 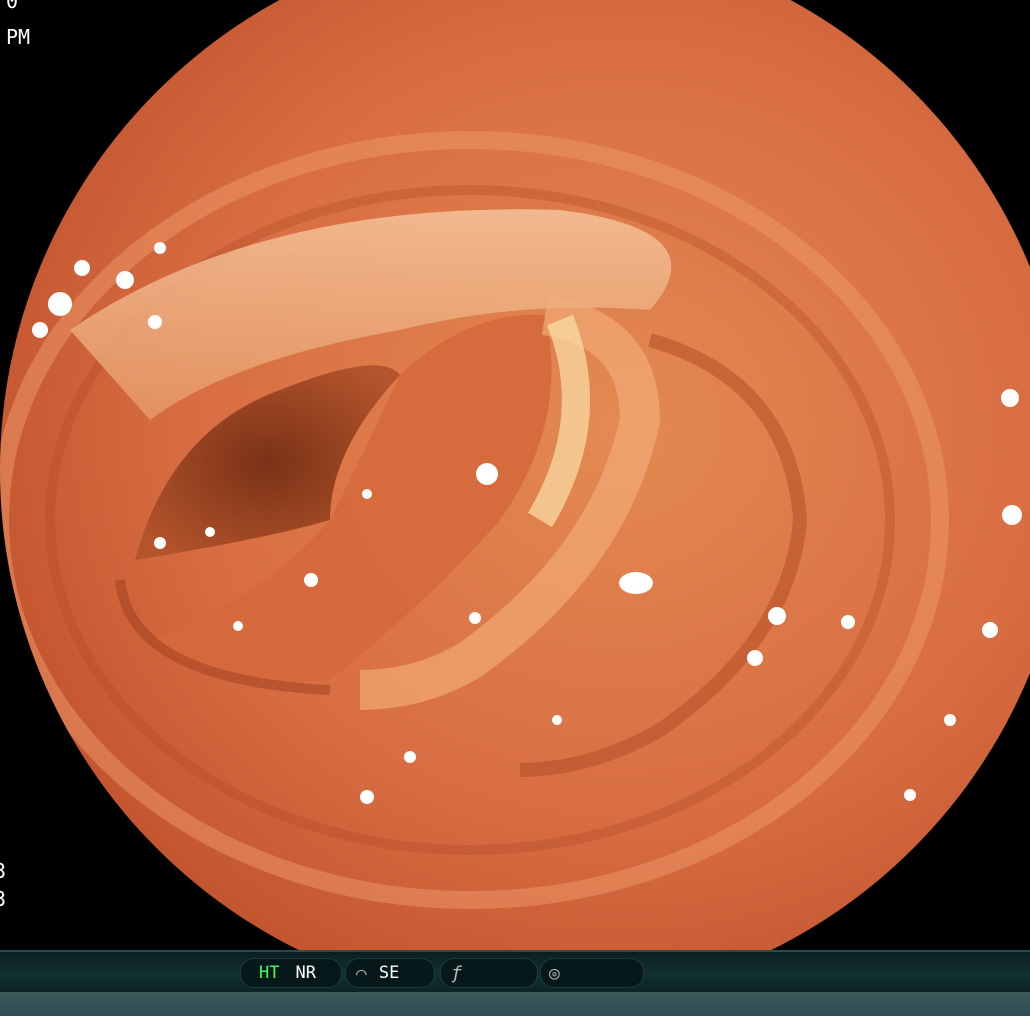 I want to click on nr-label: NR, so click(x=305, y=973).